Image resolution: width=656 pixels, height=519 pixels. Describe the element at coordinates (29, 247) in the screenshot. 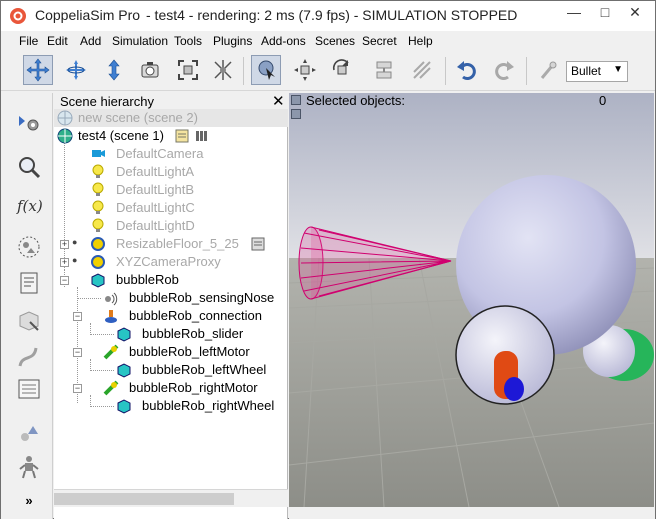

I see `collections-button` at that location.